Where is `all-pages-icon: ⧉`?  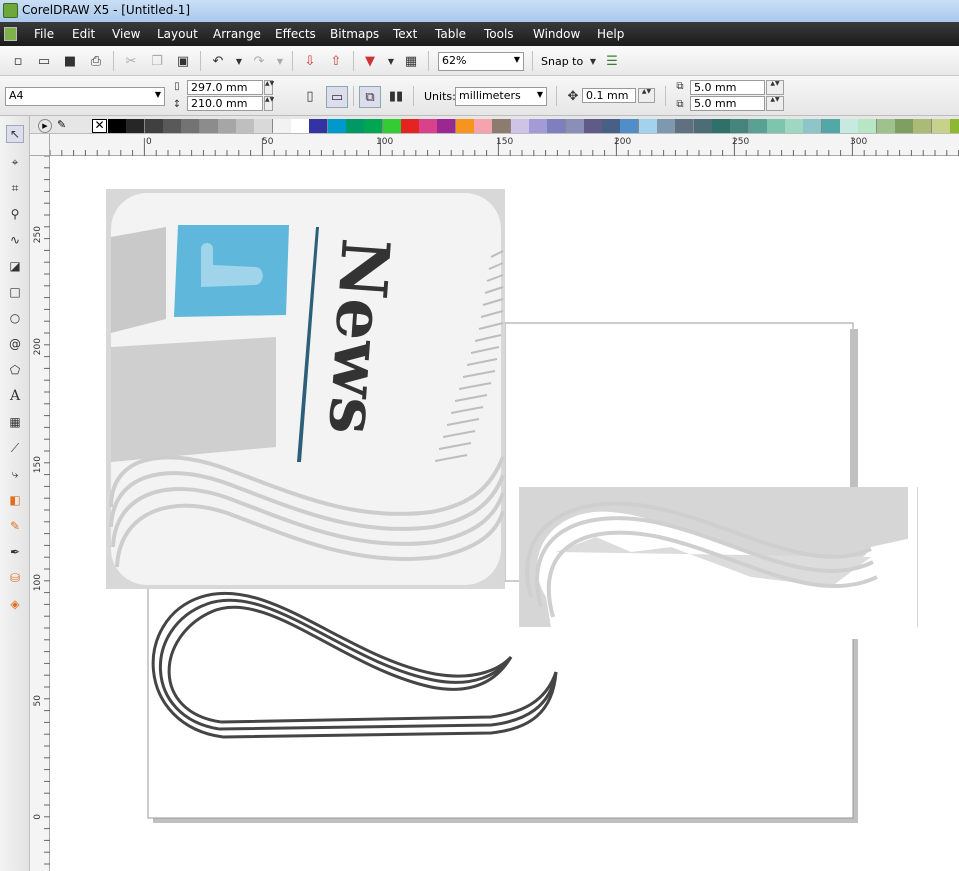
all-pages-icon: ⧉ is located at coordinates (370, 97).